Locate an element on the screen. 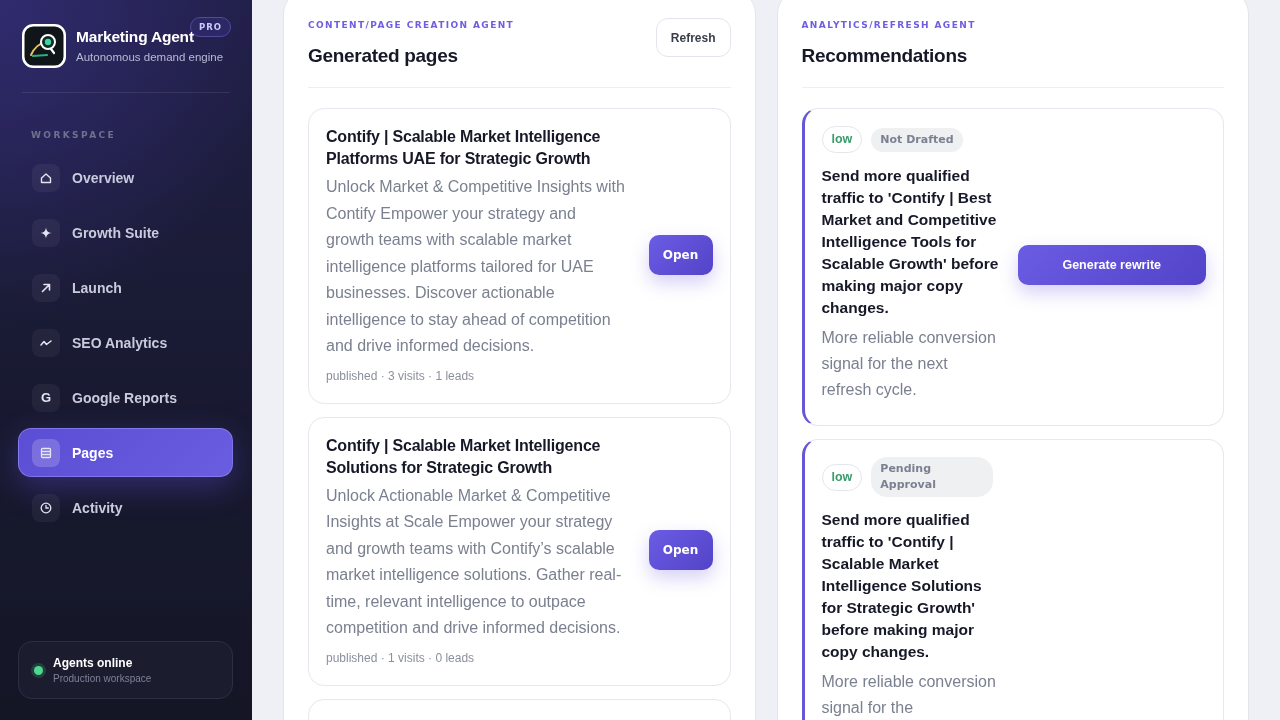 The width and height of the screenshot is (1280, 720). page-title: Contify | Scalable Market Intelligence Platforms UAE for Strategic Growth is located at coordinates (464, 148).